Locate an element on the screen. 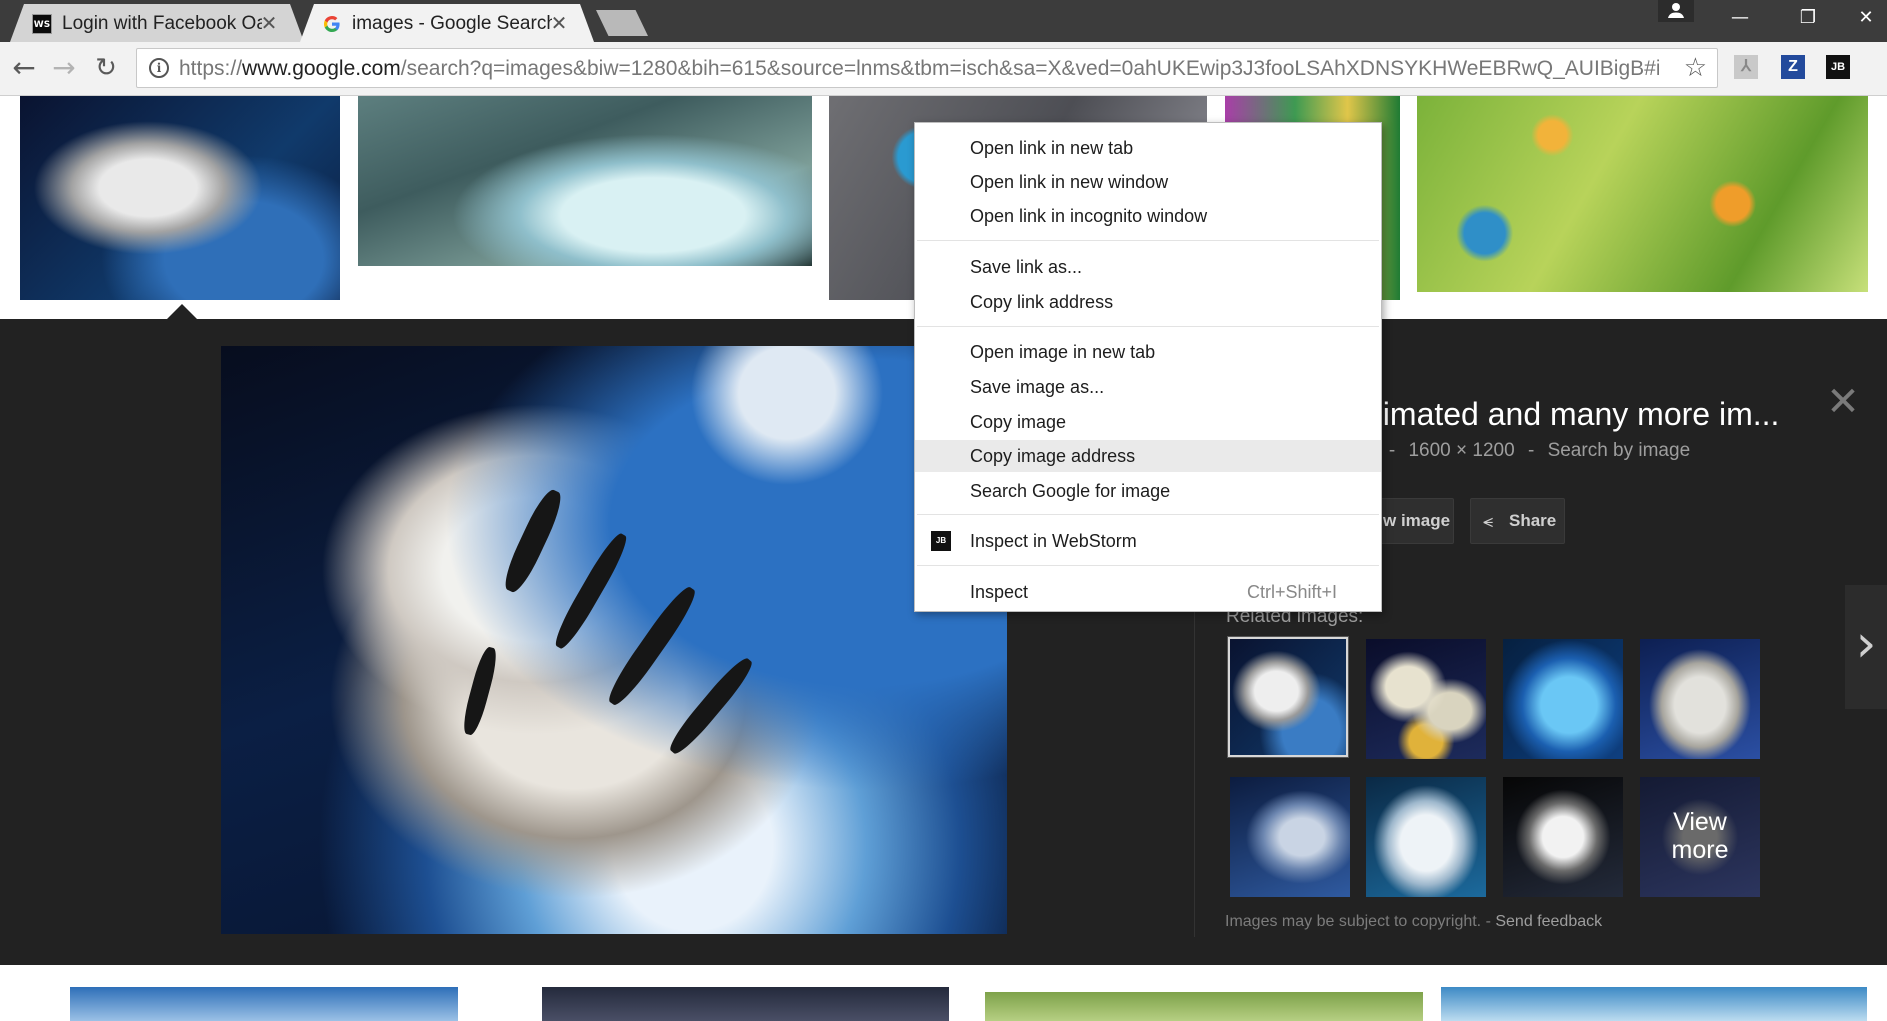  close-panel-icon: ✕ is located at coordinates (1843, 402).